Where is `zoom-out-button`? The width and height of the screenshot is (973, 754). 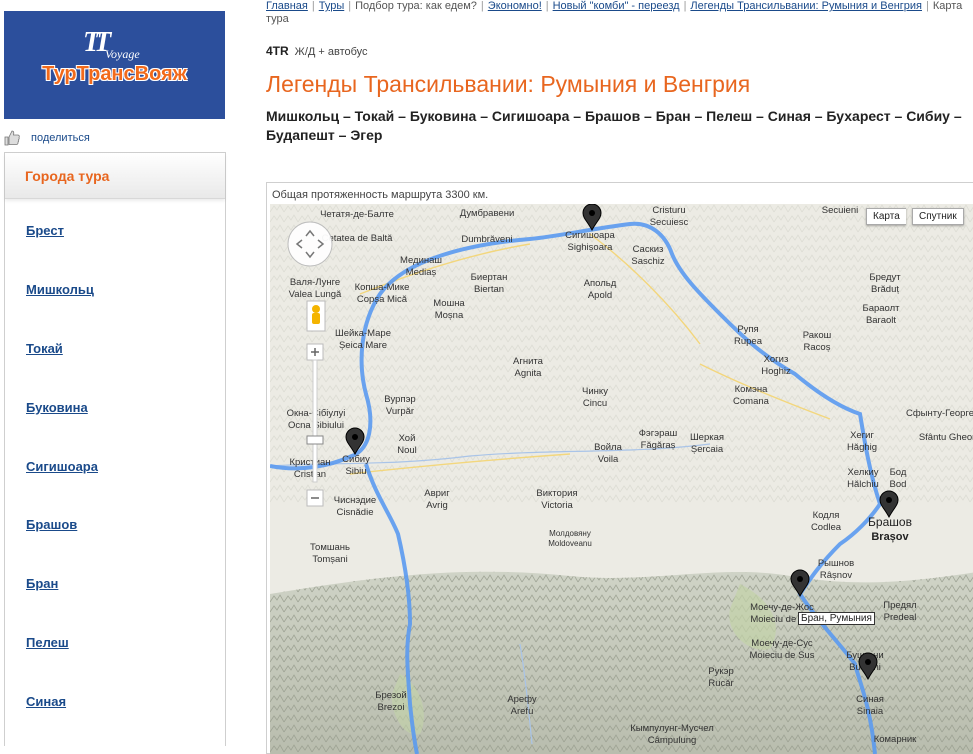 zoom-out-button is located at coordinates (315, 498).